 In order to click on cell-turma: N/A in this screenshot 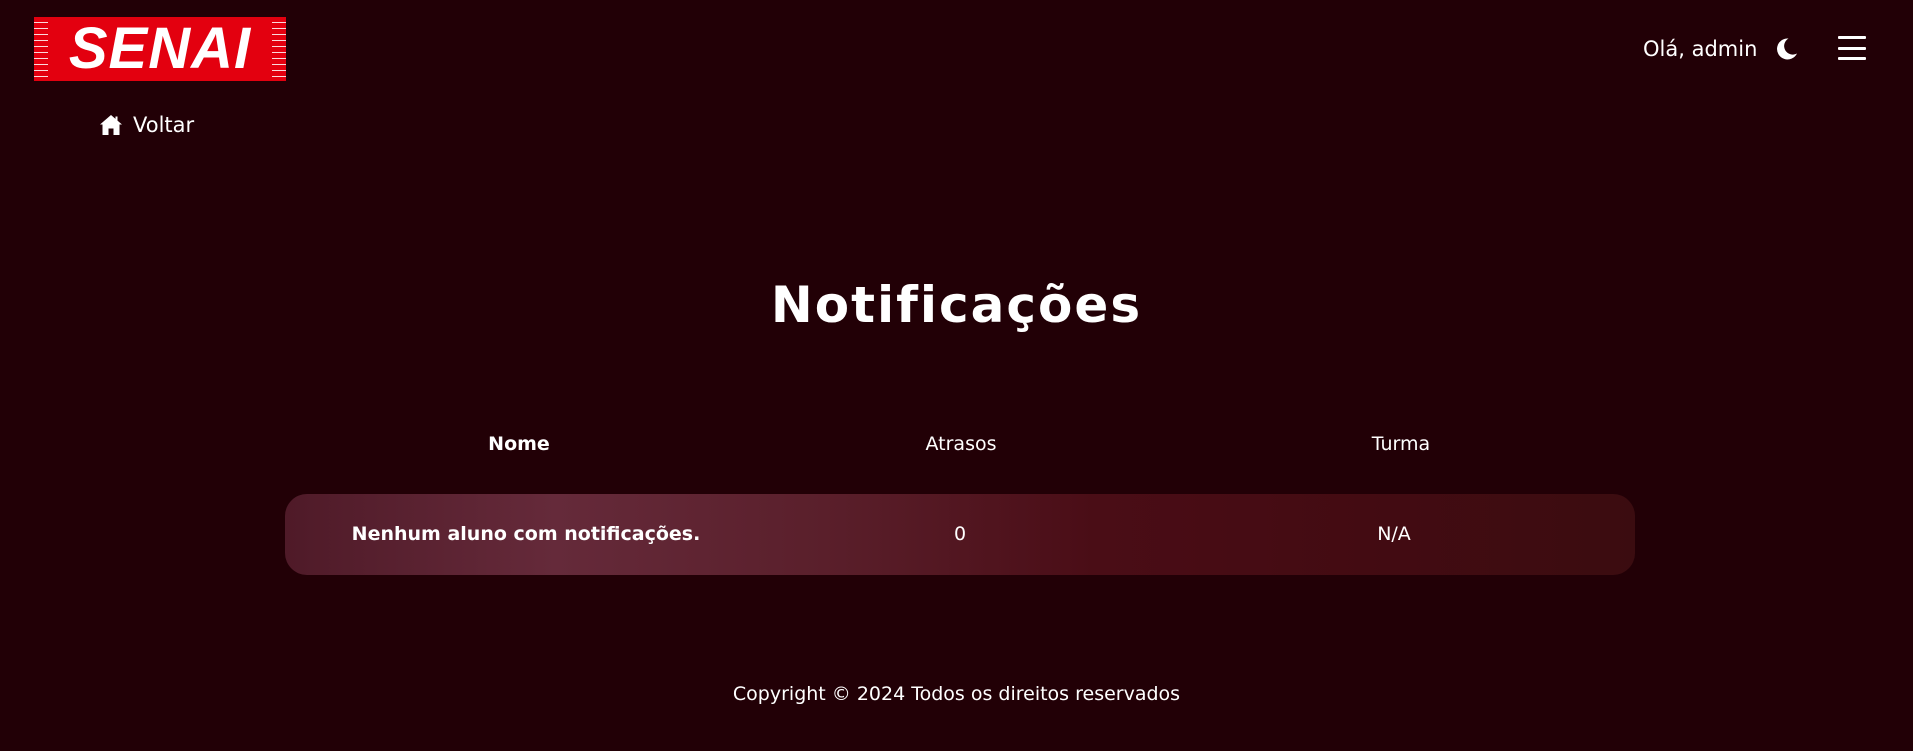, I will do `click(1394, 534)`.